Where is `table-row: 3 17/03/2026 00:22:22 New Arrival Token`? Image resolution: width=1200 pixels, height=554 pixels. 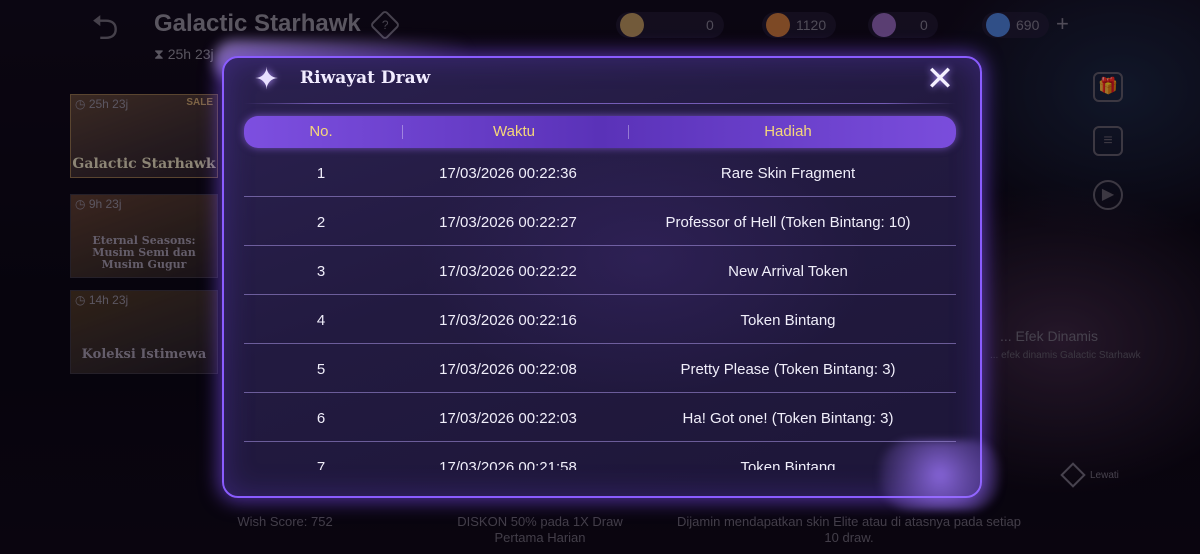 table-row: 3 17/03/2026 00:22:22 New Arrival Token is located at coordinates (600, 270).